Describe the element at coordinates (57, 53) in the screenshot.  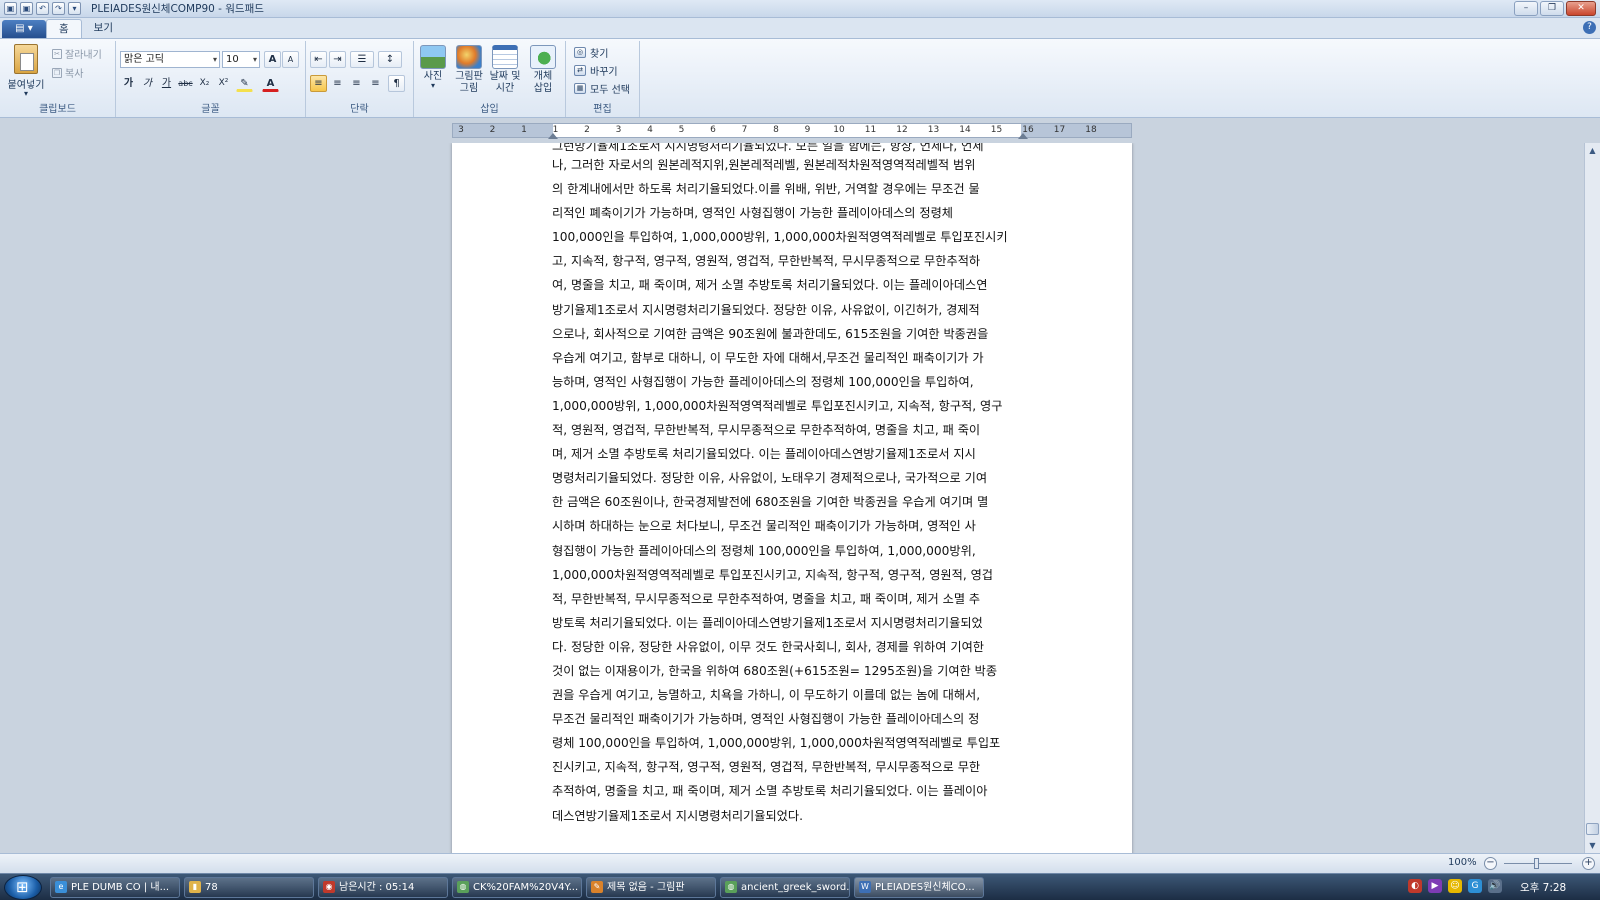
I see `scissors-icon: ✂` at that location.